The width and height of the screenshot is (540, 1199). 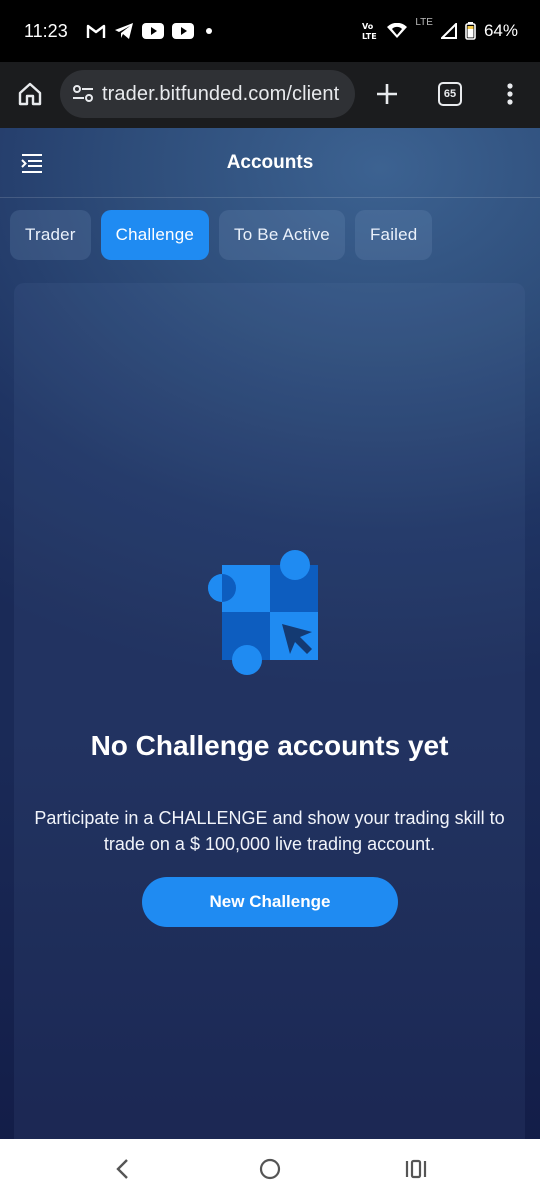 I want to click on page-title: Accounts, so click(x=270, y=162).